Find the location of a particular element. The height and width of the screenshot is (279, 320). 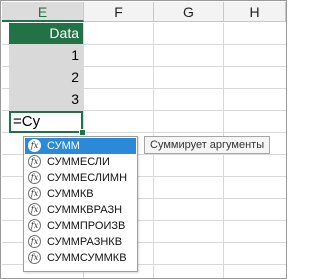

column-header-g: G is located at coordinates (189, 12).